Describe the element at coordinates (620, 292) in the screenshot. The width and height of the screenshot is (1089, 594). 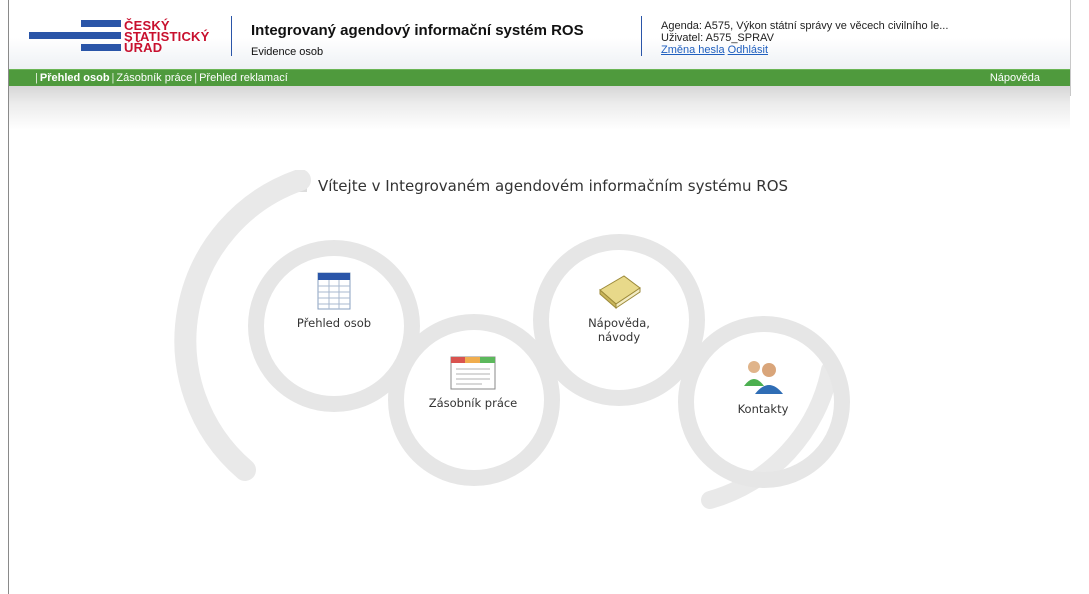
I see `book-icon` at that location.